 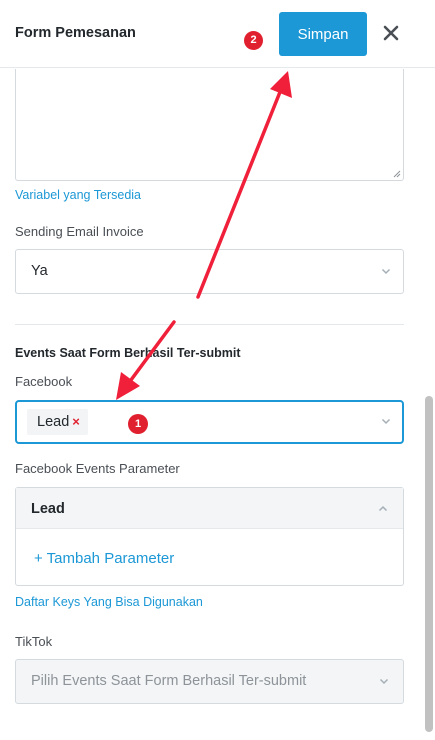 I want to click on lead-tag-label: Lead, so click(x=53, y=422).